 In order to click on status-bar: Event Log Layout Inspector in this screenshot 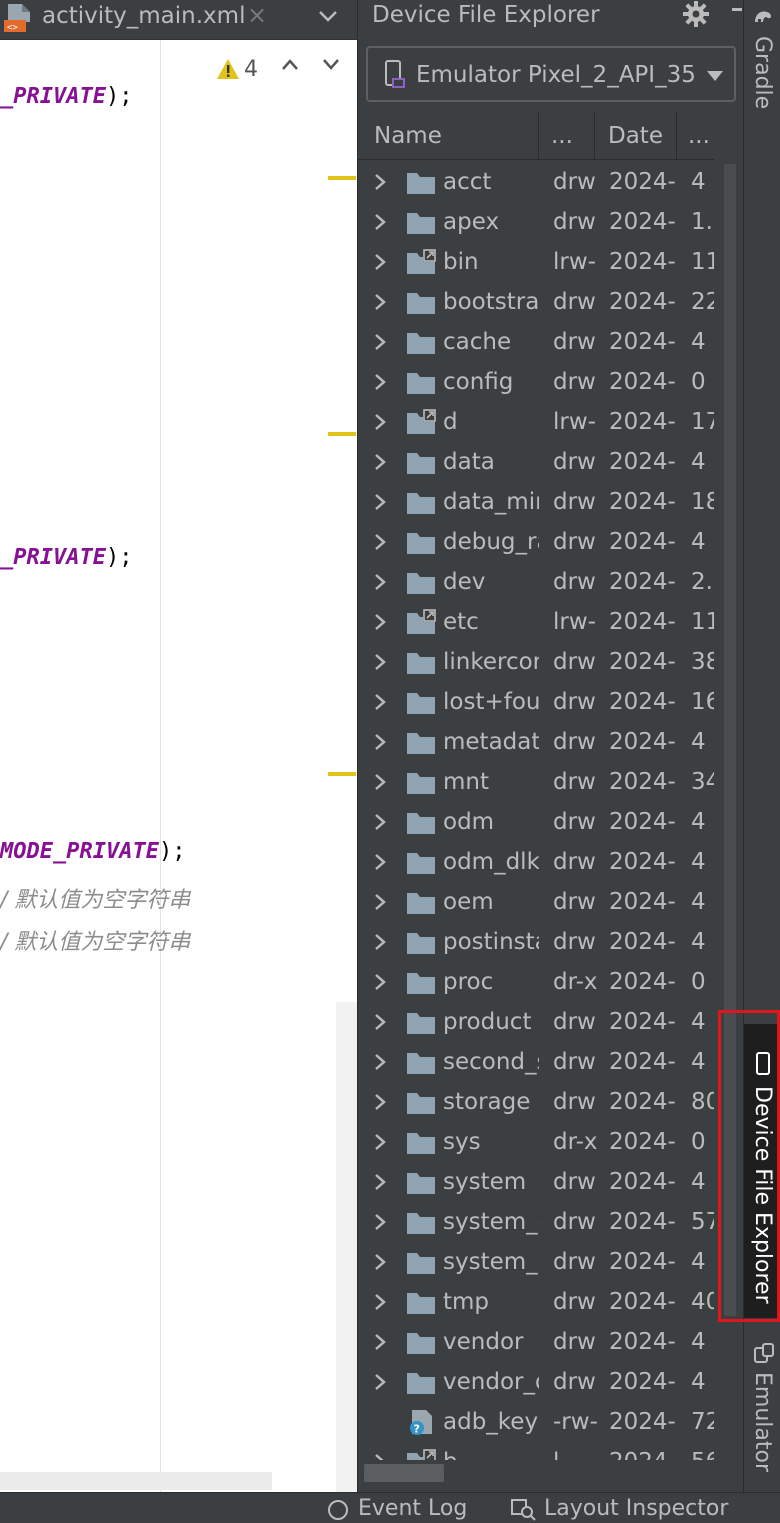, I will do `click(390, 1507)`.